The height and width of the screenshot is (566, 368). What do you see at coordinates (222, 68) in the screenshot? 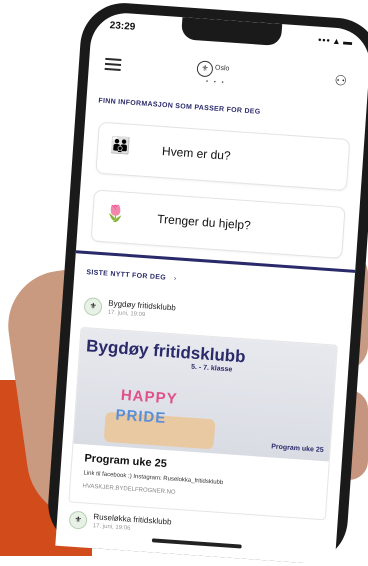
I see `logo-text: Oslo` at bounding box center [222, 68].